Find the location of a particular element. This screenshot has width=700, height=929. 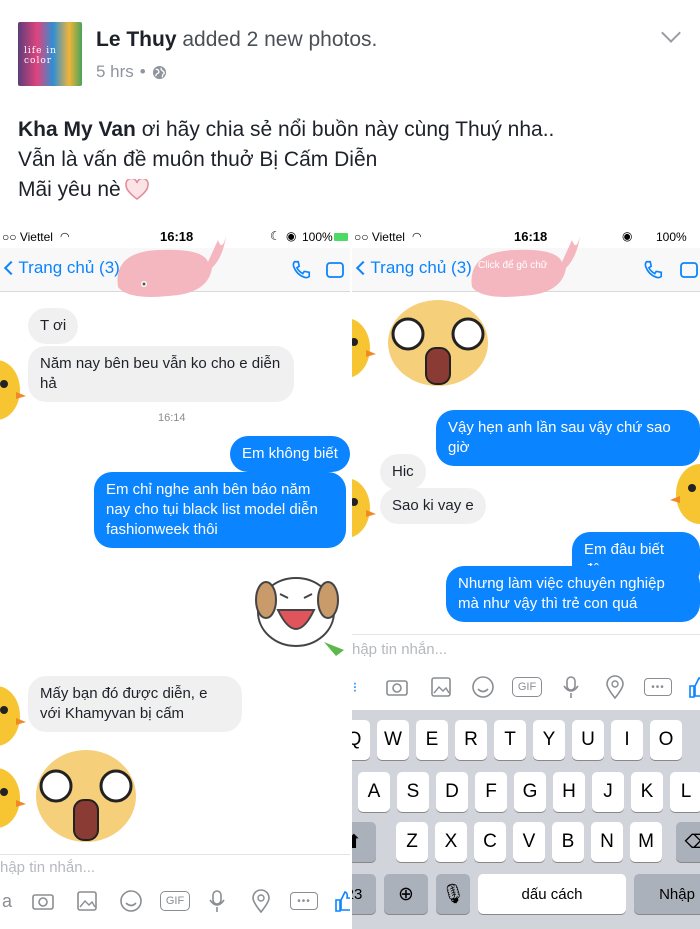

return-key: Nhập is located at coordinates (667, 894).